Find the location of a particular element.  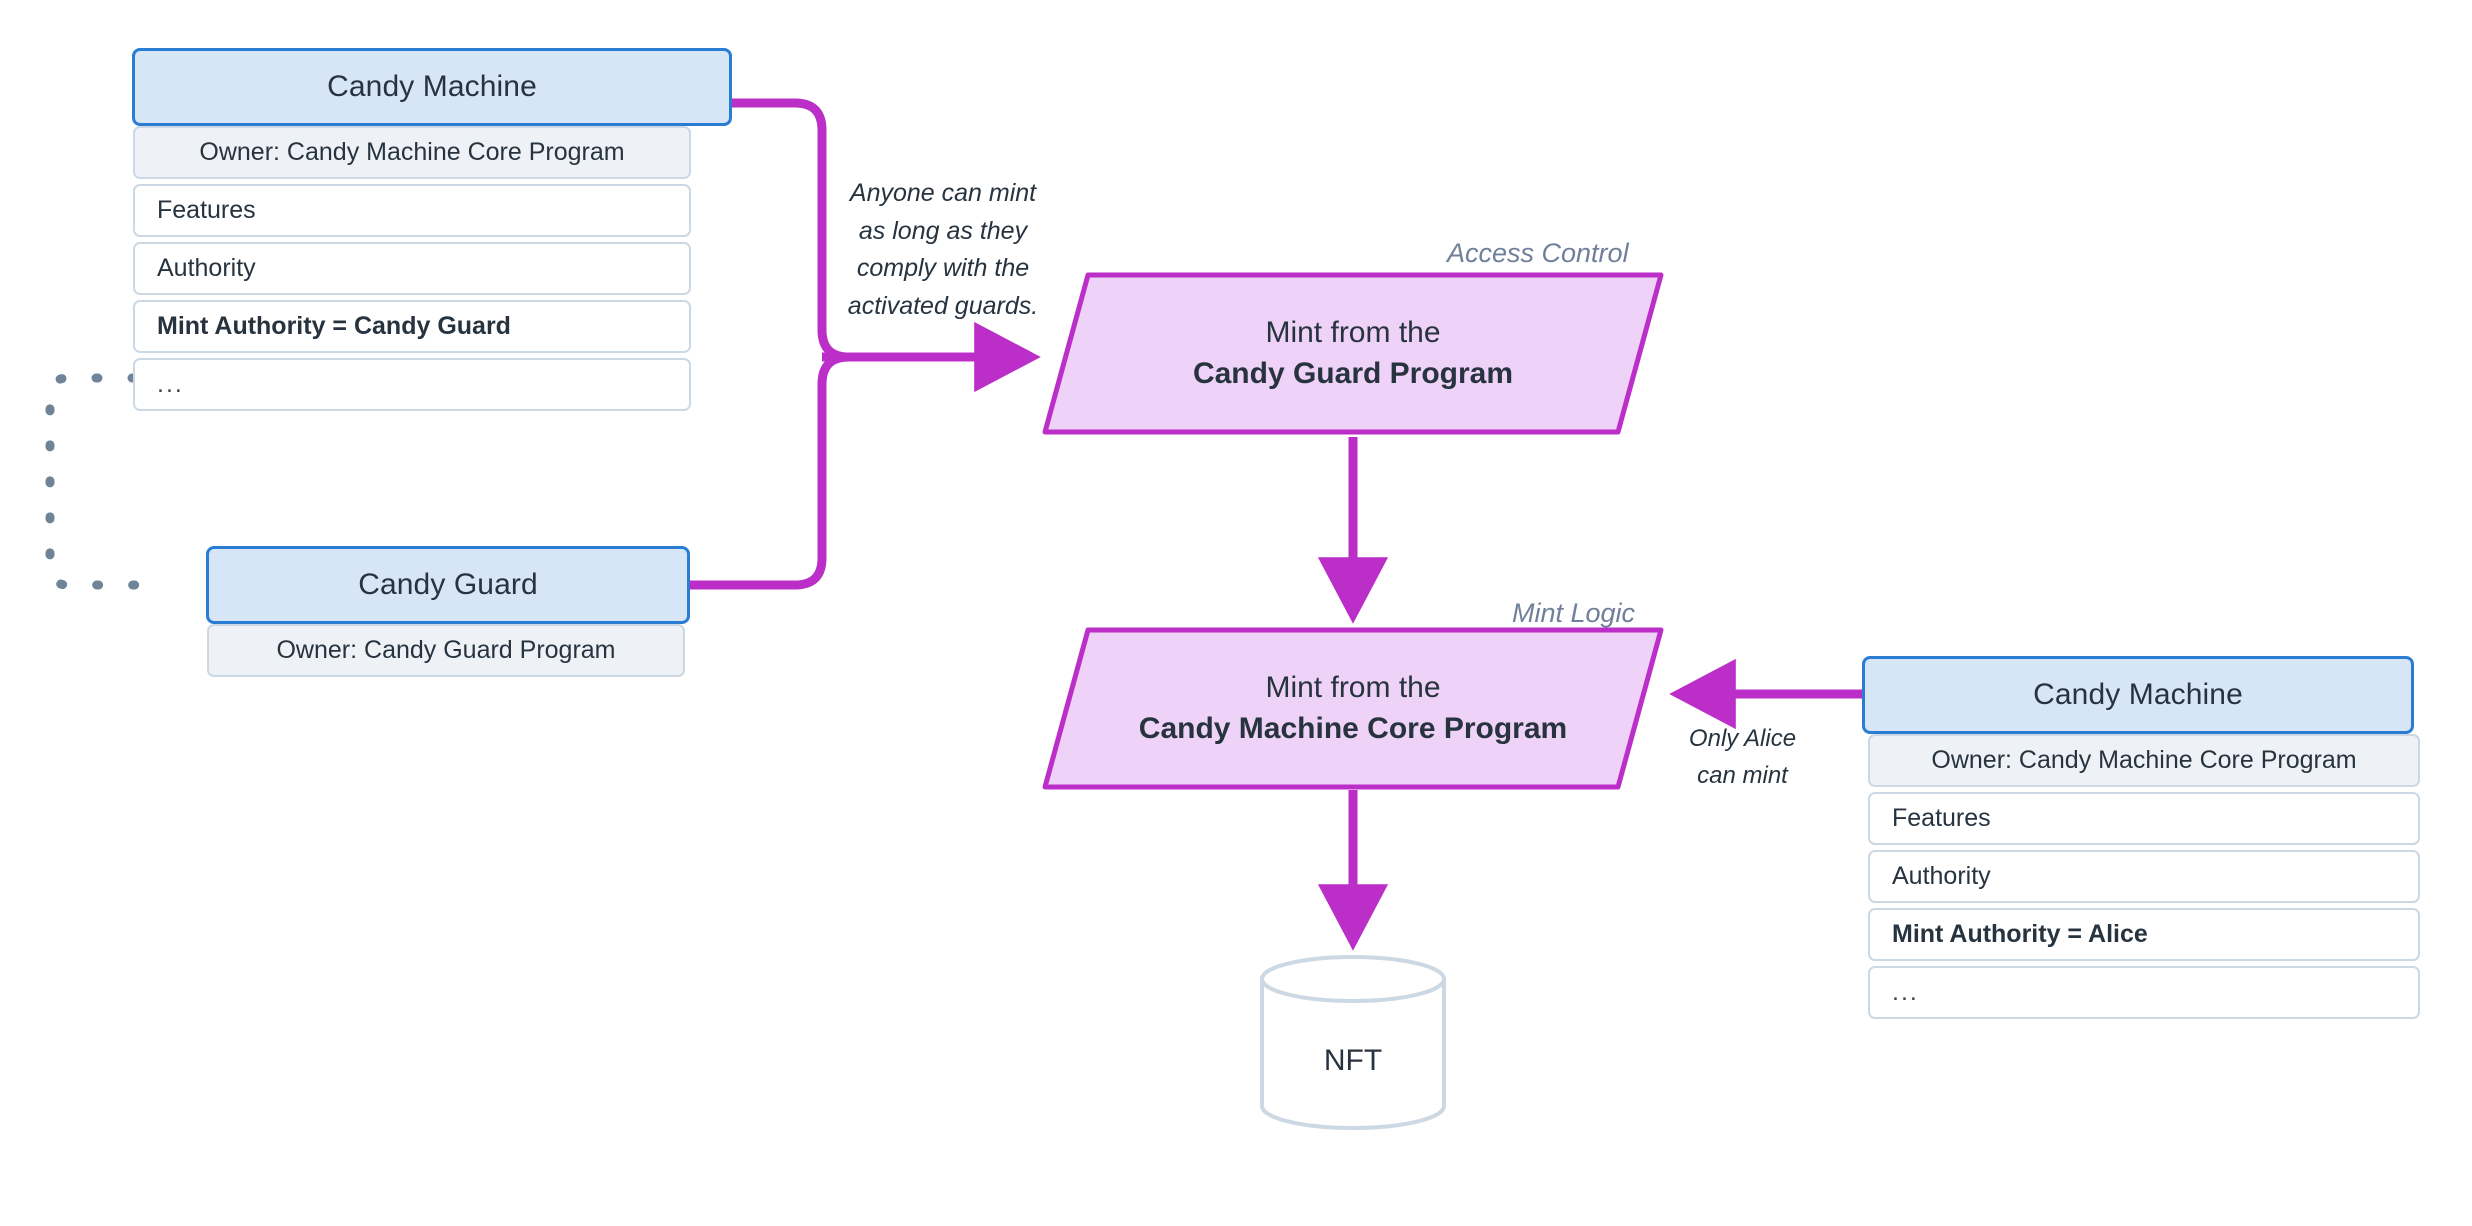

access-control-line2: Candy Guard Program is located at coordinates (1353, 373).